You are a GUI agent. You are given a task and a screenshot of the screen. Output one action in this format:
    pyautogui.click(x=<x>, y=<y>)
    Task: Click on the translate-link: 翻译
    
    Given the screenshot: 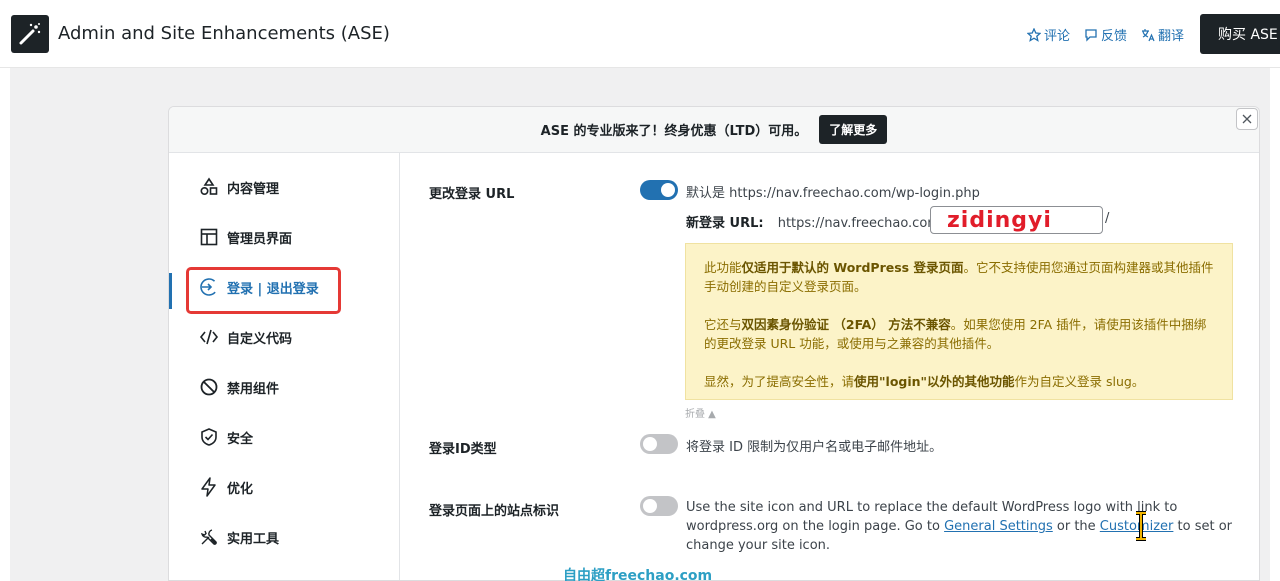 What is the action you would take?
    pyautogui.click(x=1162, y=34)
    